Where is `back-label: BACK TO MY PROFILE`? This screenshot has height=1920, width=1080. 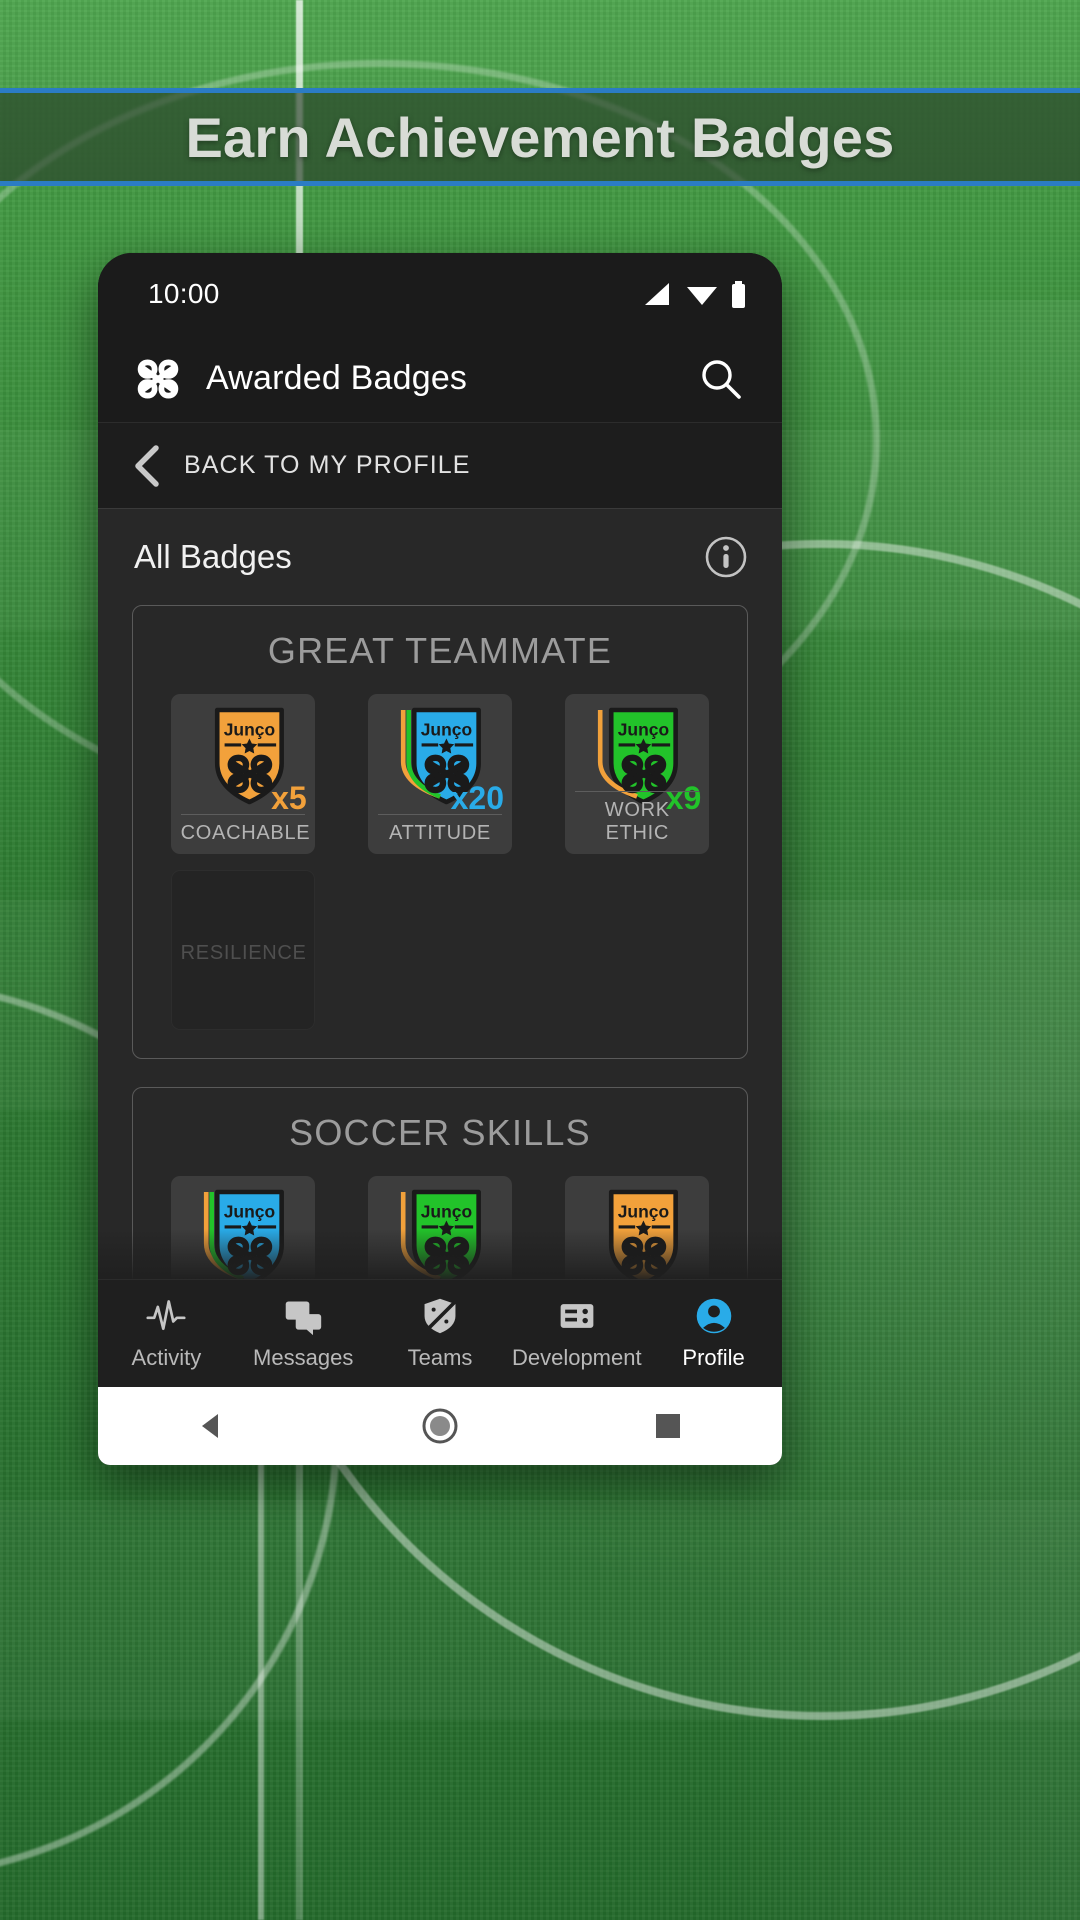
back-label: BACK TO MY PROFILE is located at coordinates (327, 465).